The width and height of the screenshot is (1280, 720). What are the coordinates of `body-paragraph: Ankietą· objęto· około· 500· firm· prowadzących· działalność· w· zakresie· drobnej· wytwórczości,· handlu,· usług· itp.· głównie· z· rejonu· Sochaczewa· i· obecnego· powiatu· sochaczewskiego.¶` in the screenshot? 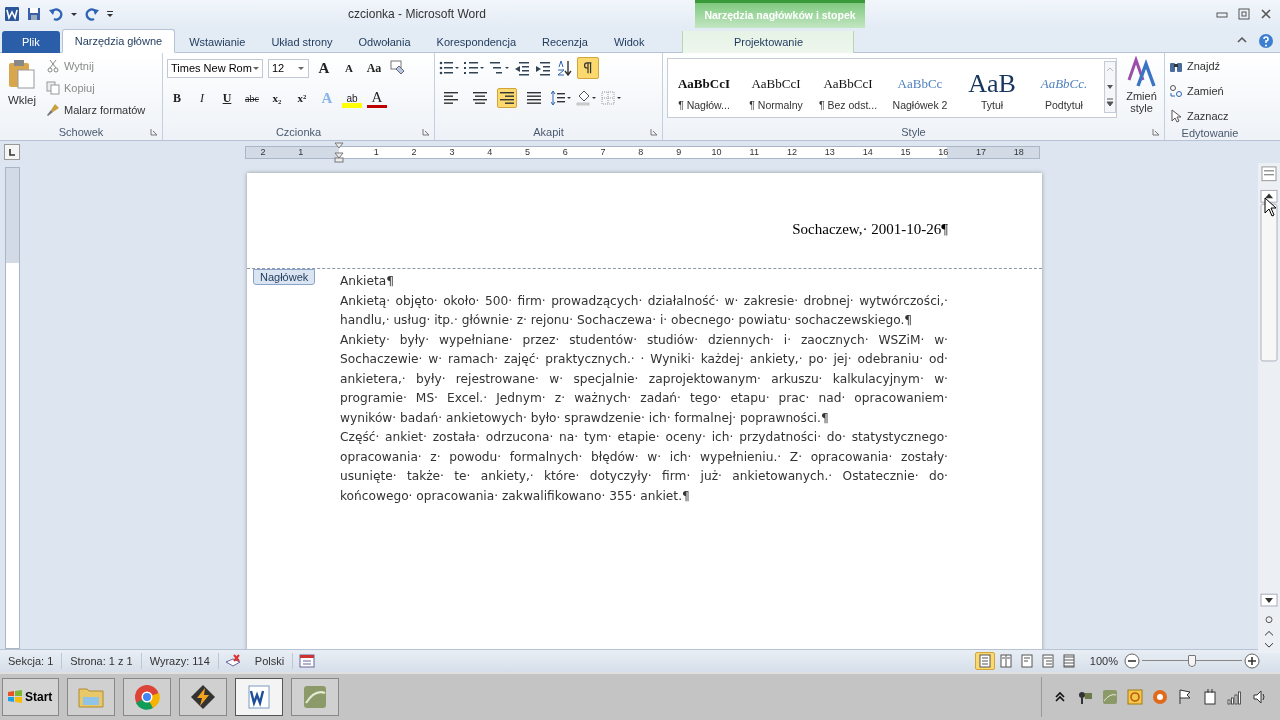 It's located at (644, 310).